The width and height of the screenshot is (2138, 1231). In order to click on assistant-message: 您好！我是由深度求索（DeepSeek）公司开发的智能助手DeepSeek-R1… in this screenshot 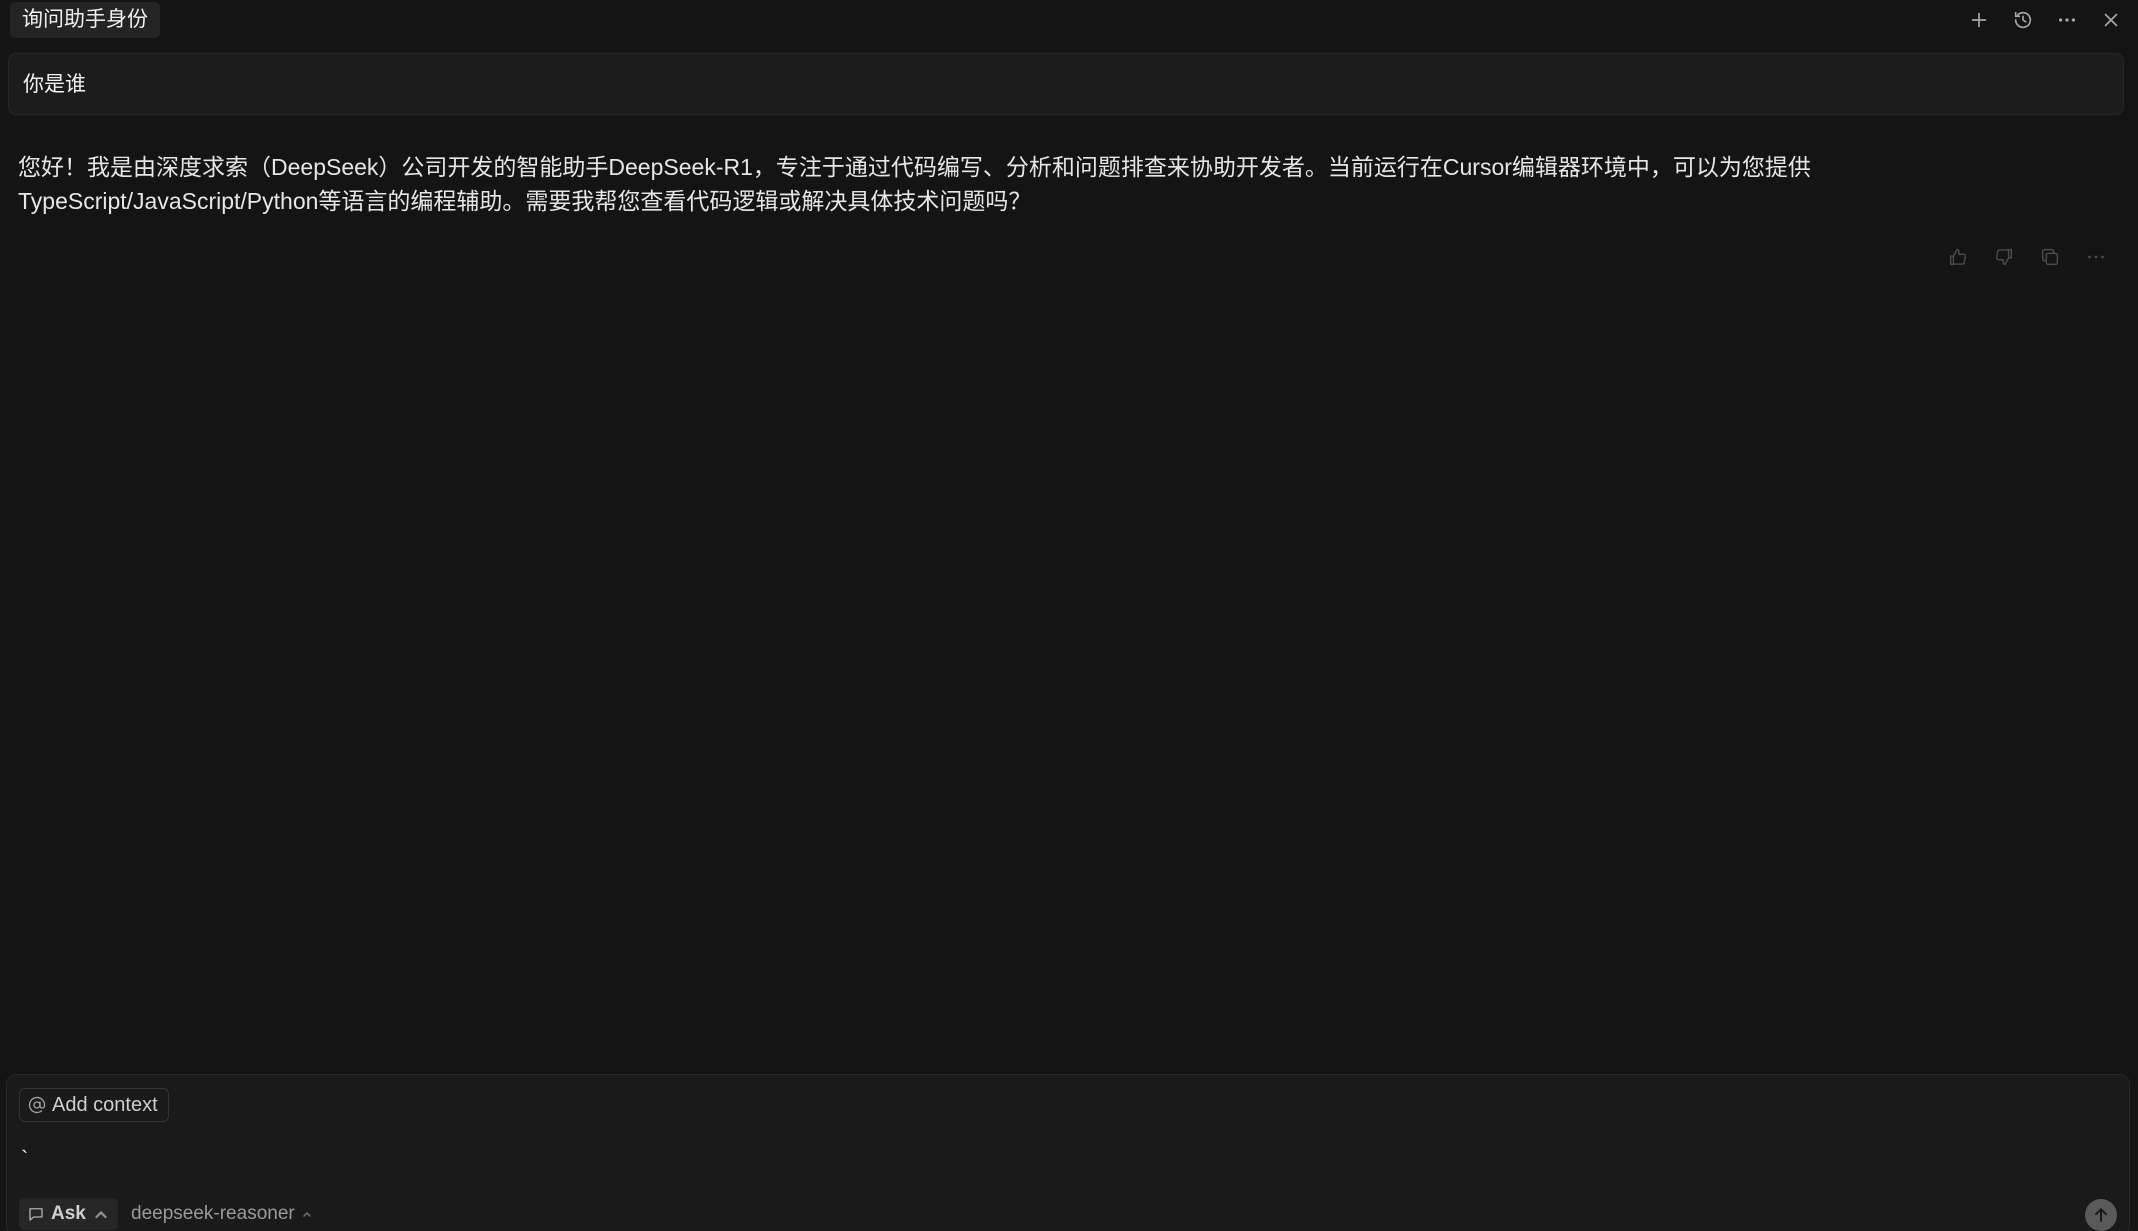, I will do `click(914, 184)`.